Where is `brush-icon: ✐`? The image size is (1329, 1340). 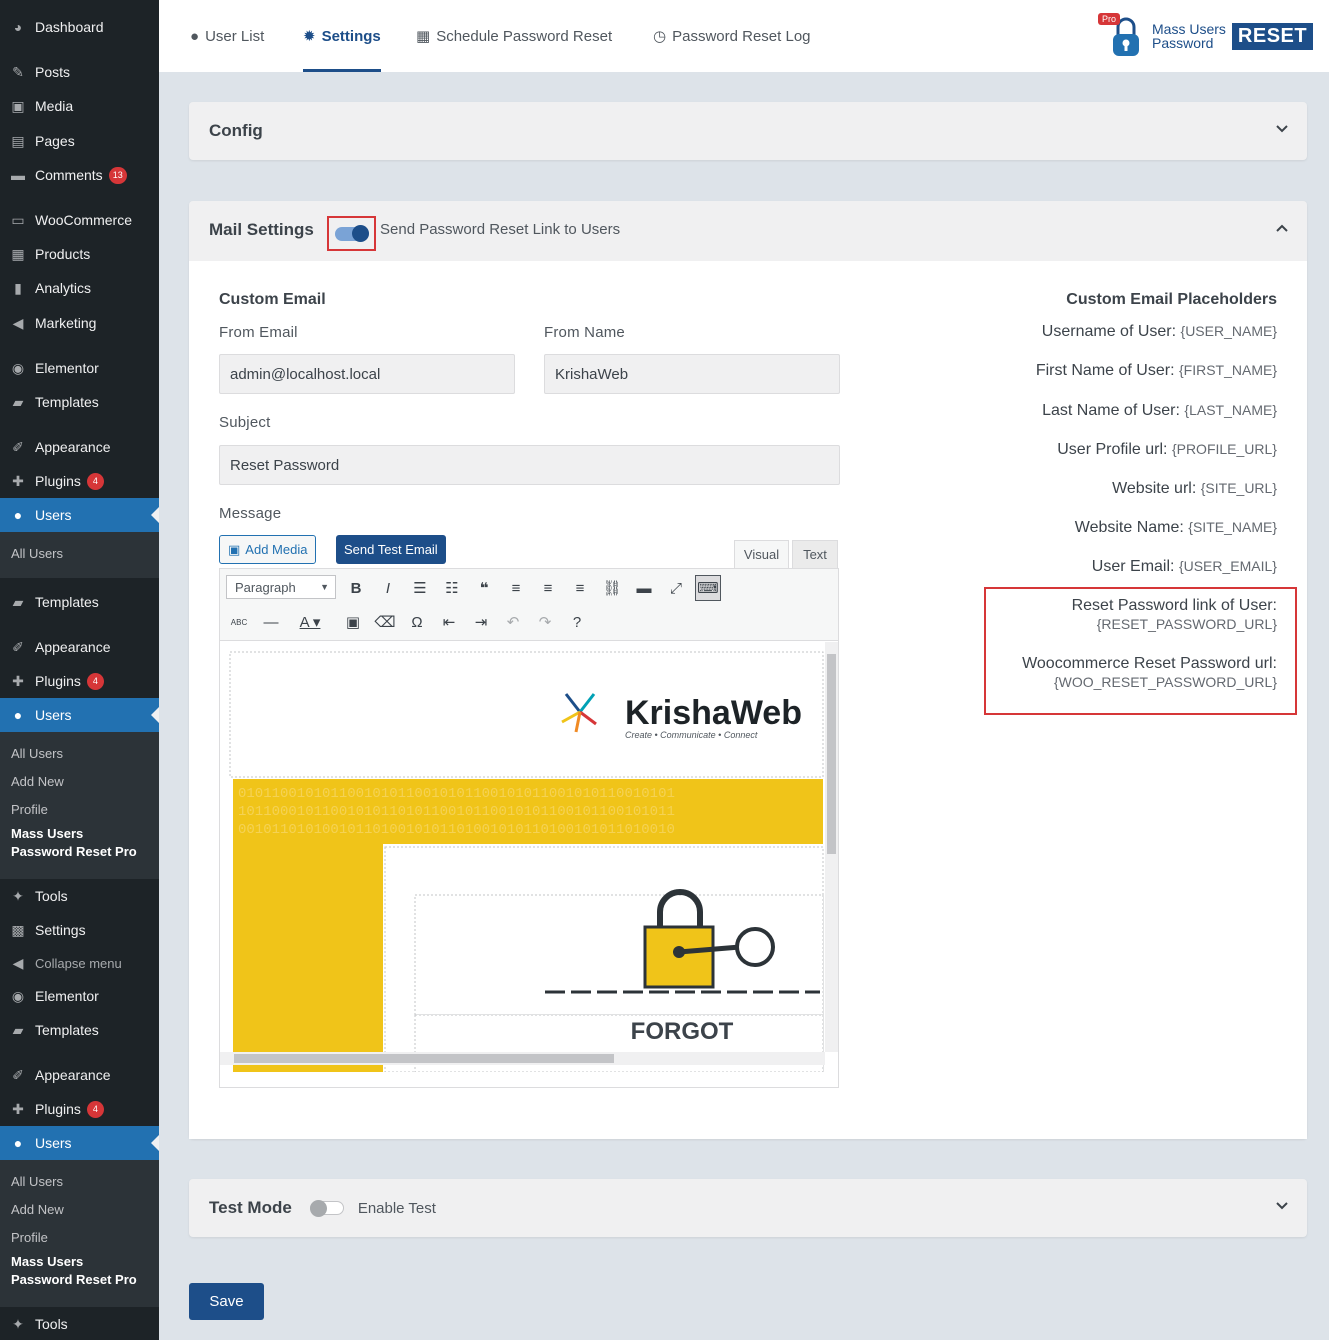 brush-icon: ✐ is located at coordinates (18, 1074).